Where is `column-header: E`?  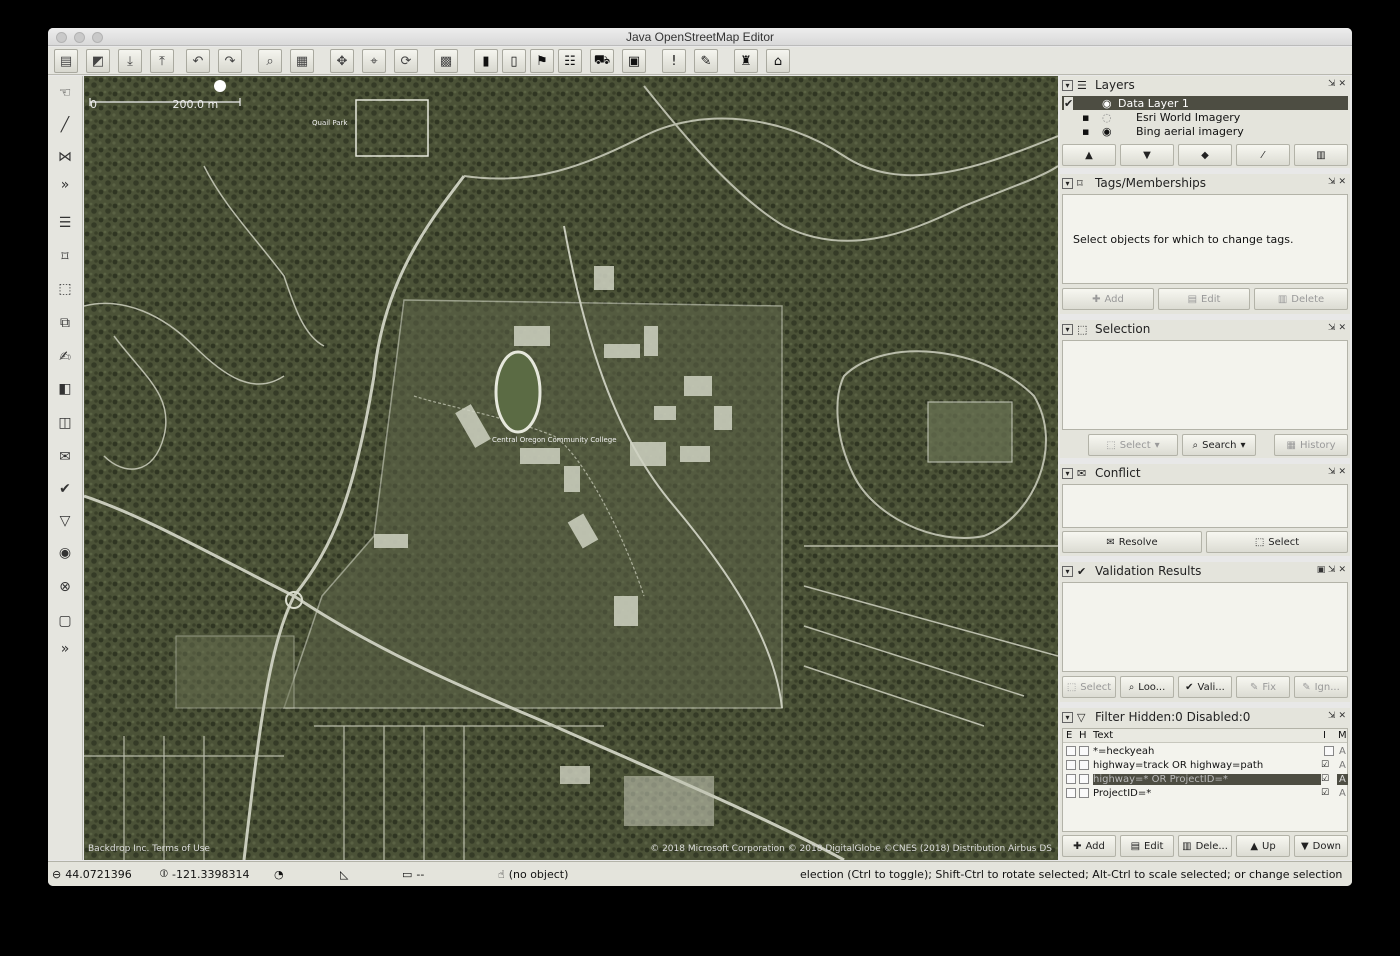
column-header: E is located at coordinates (1069, 735).